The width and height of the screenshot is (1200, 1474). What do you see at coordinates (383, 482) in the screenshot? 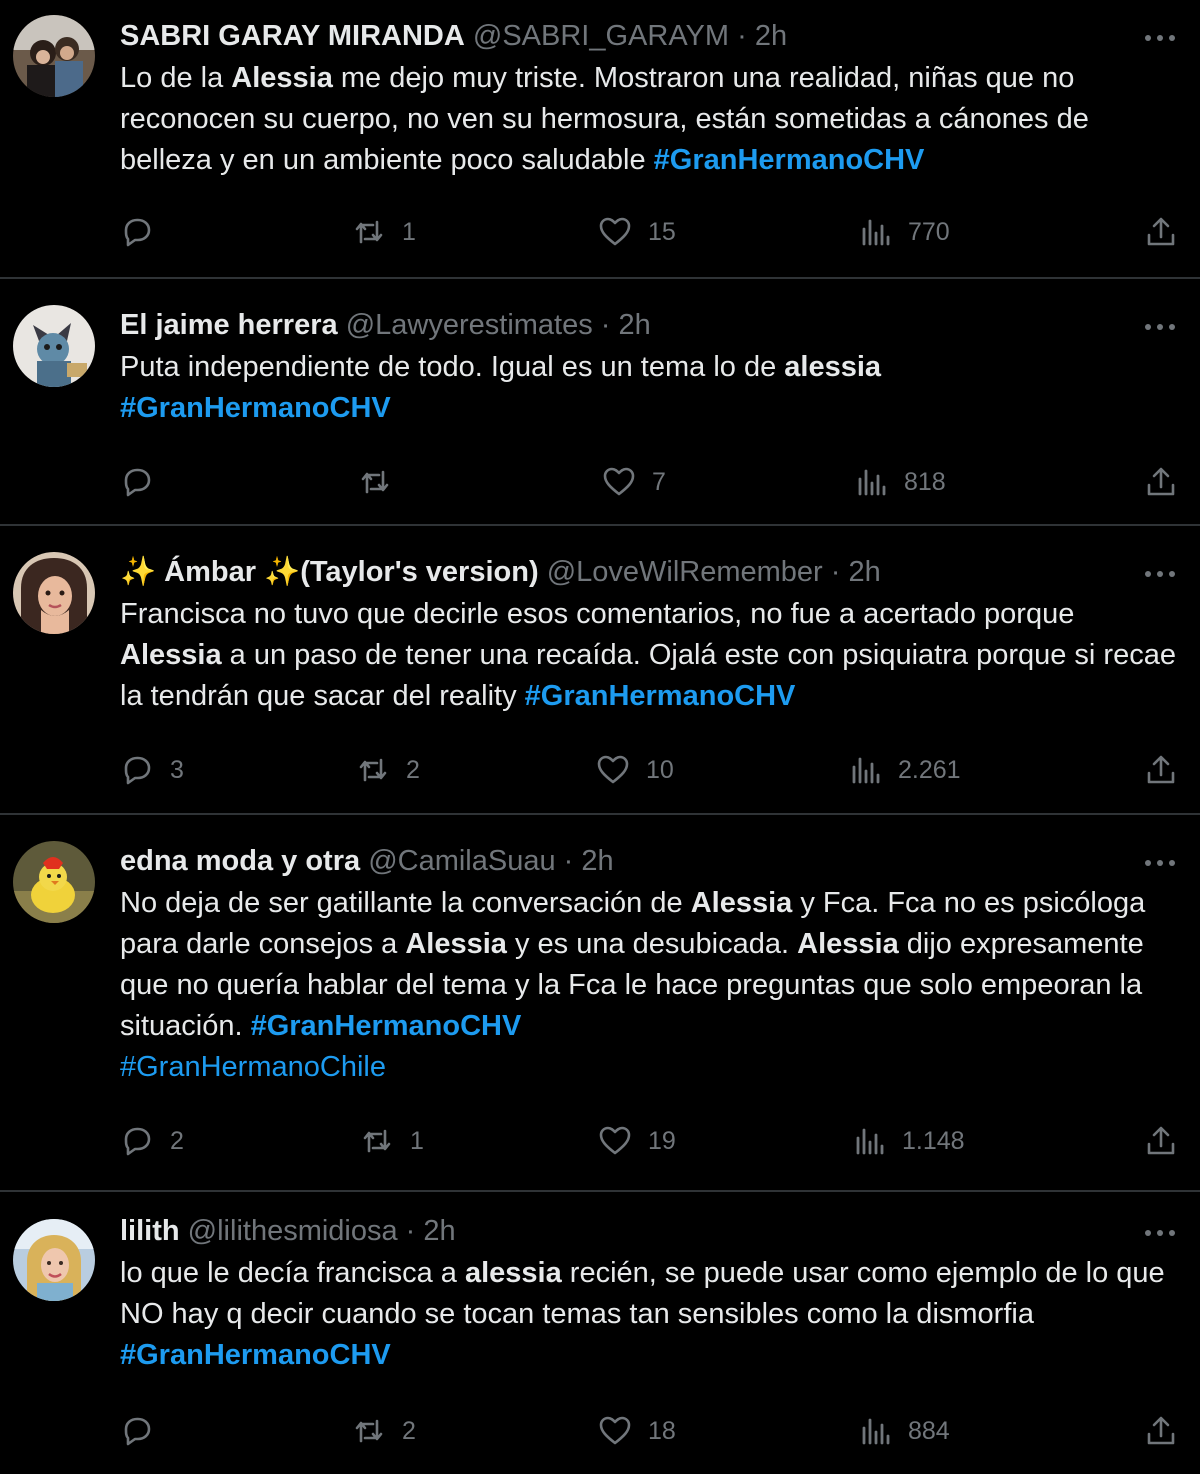
I see `retweet-button` at bounding box center [383, 482].